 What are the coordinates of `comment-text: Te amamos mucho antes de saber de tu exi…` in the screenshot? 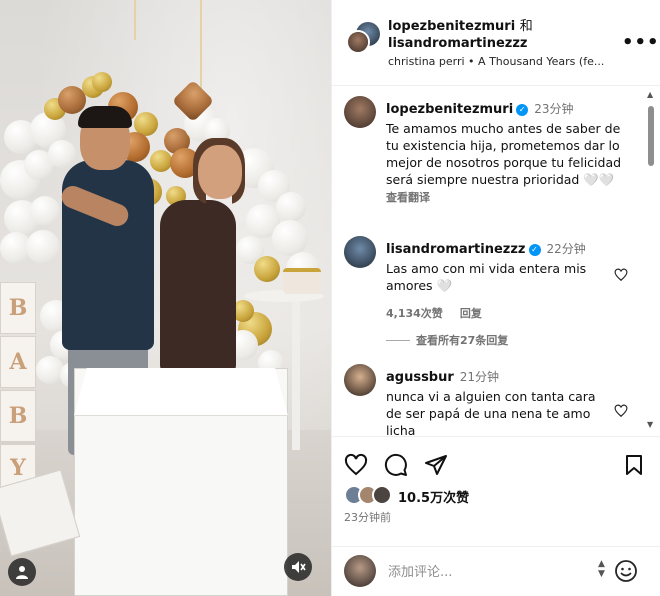 It's located at (504, 154).